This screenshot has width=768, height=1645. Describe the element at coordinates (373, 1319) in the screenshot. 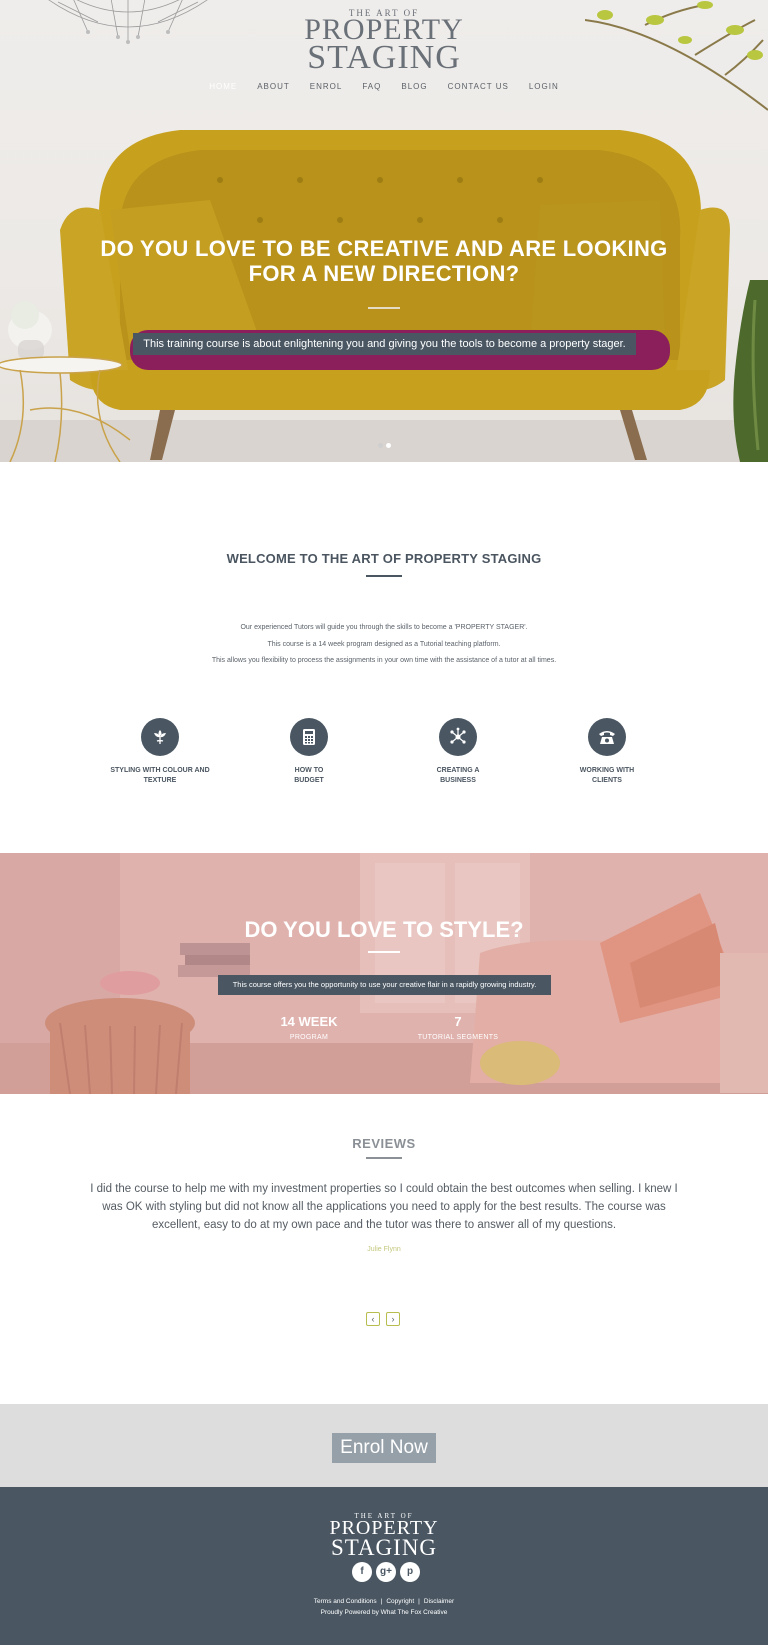

I see `review-prev-button: ‹` at that location.